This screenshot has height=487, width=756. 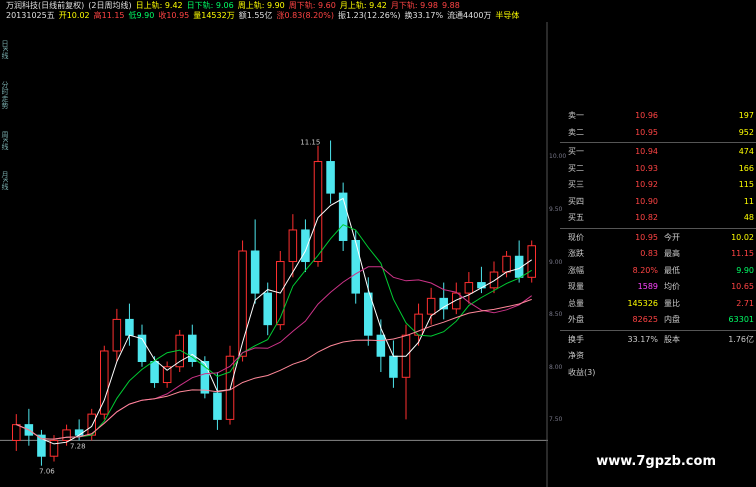 What do you see at coordinates (576, 217) in the screenshot?
I see `quote-label: 买五` at bounding box center [576, 217].